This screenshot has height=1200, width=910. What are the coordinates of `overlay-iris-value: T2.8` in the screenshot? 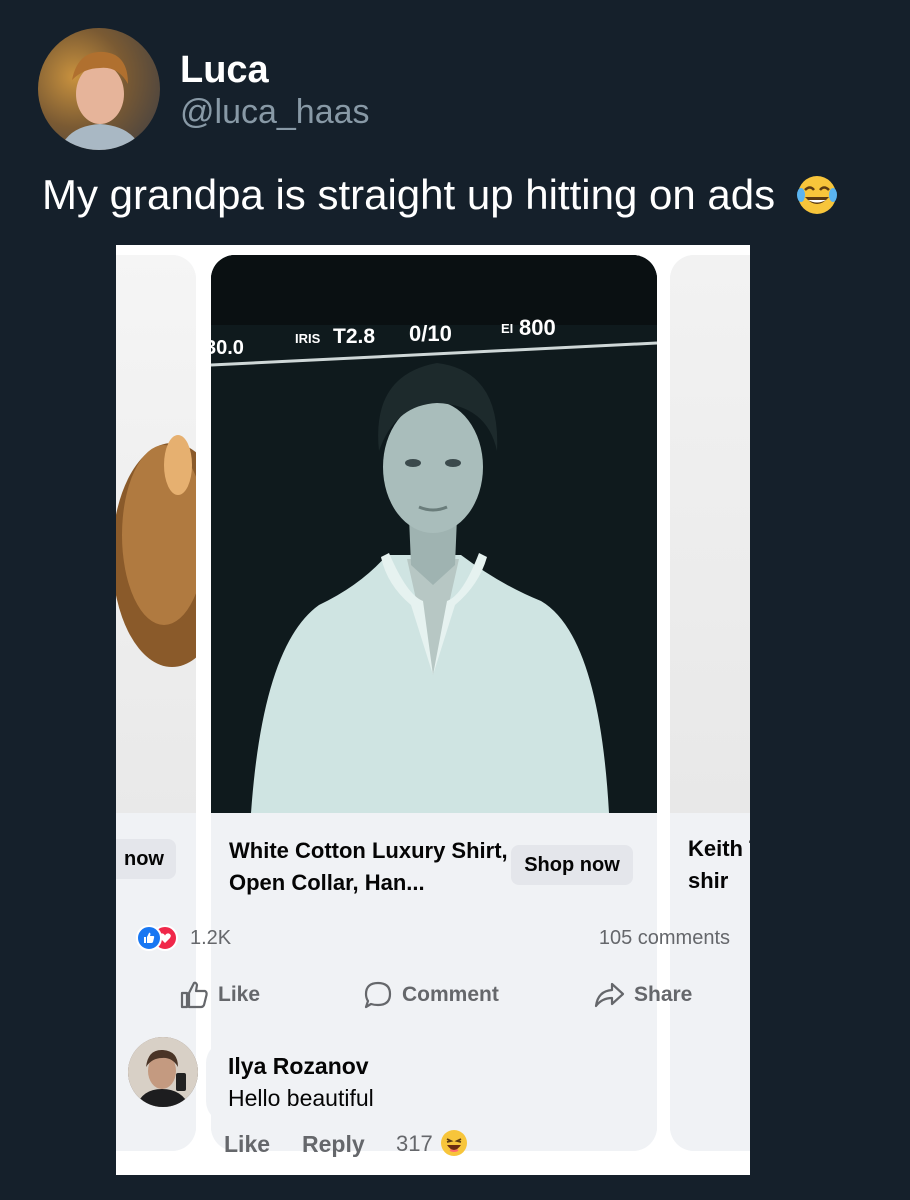 It's located at (354, 336).